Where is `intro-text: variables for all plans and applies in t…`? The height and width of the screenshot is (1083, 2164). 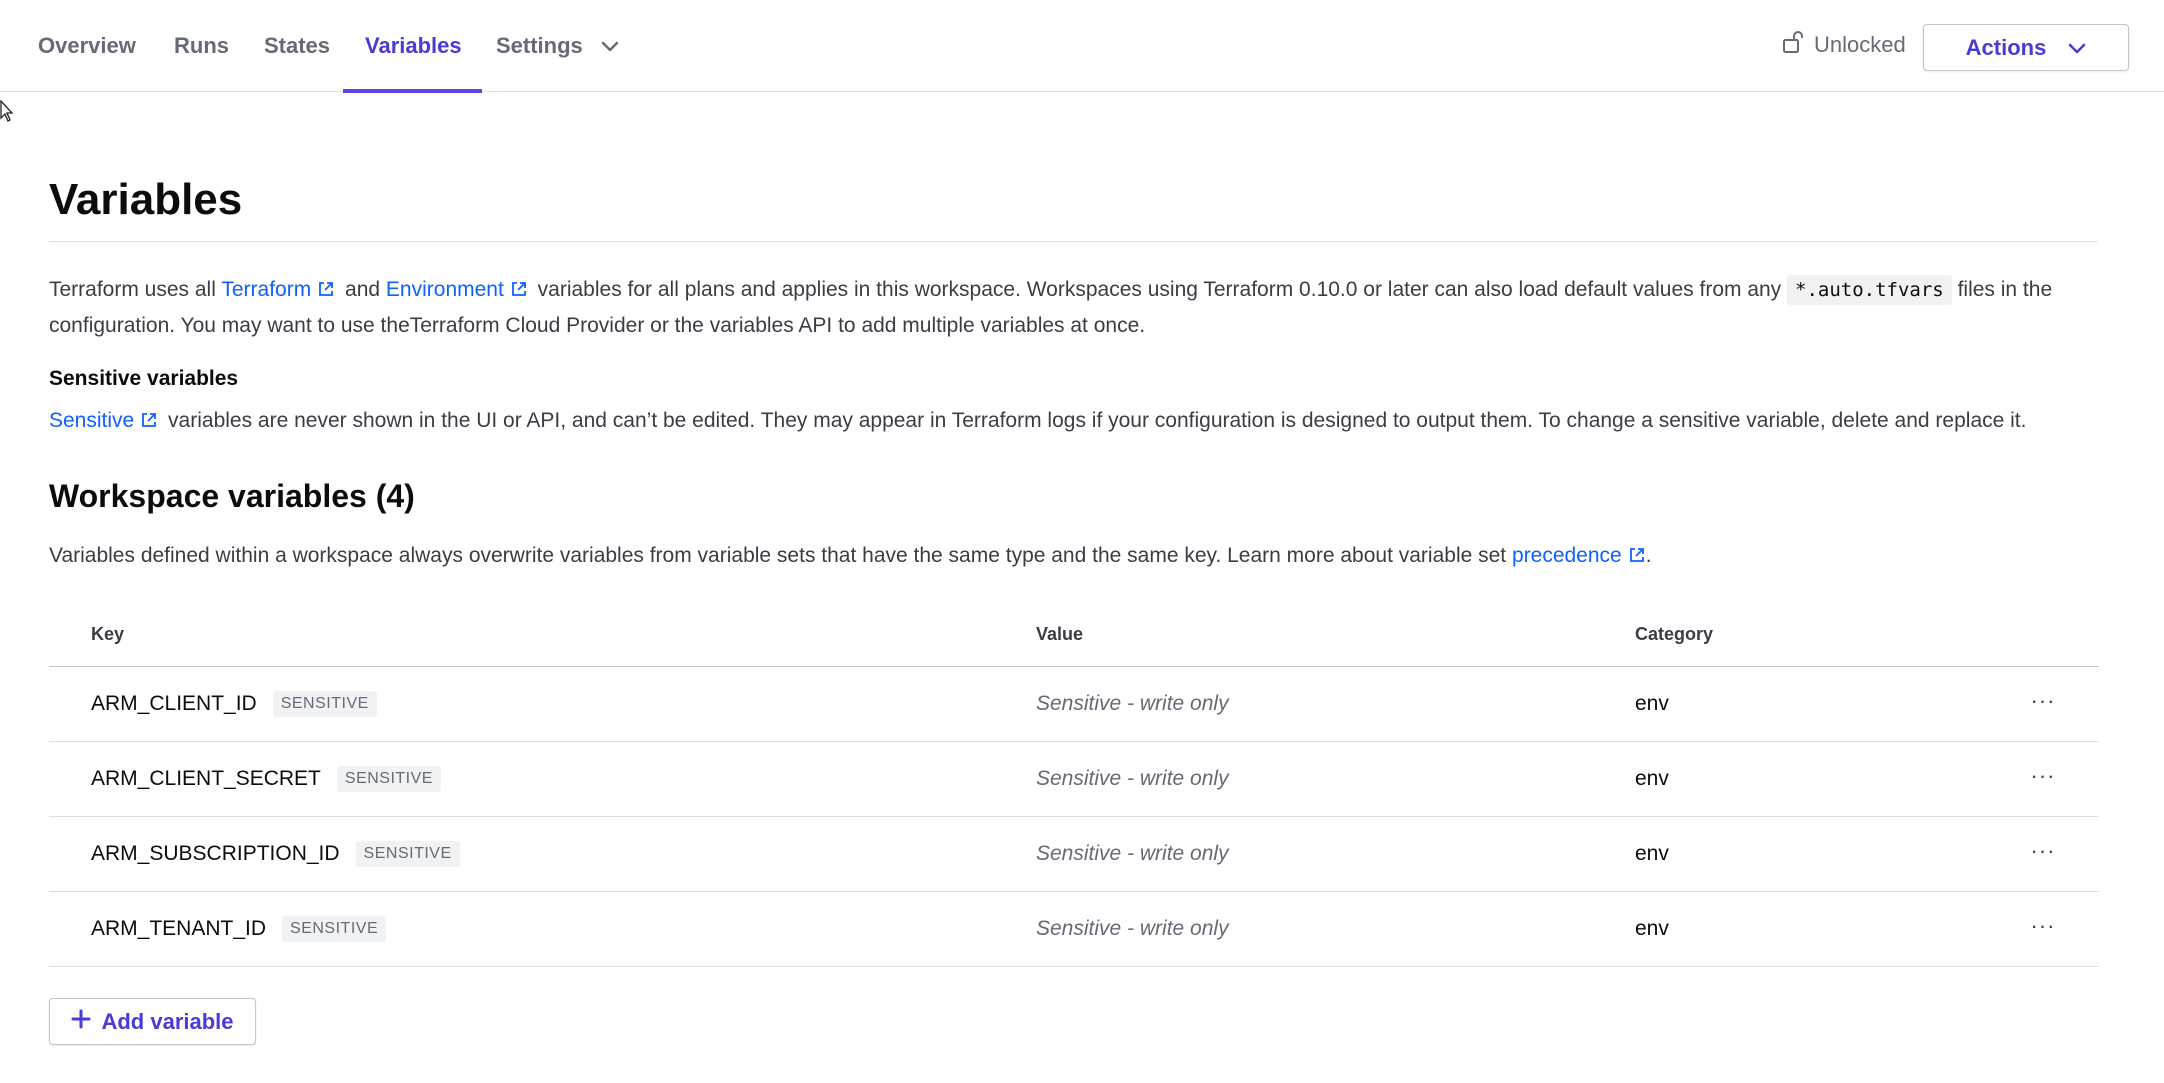 intro-text: variables for all plans and applies in t… is located at coordinates (1159, 289).